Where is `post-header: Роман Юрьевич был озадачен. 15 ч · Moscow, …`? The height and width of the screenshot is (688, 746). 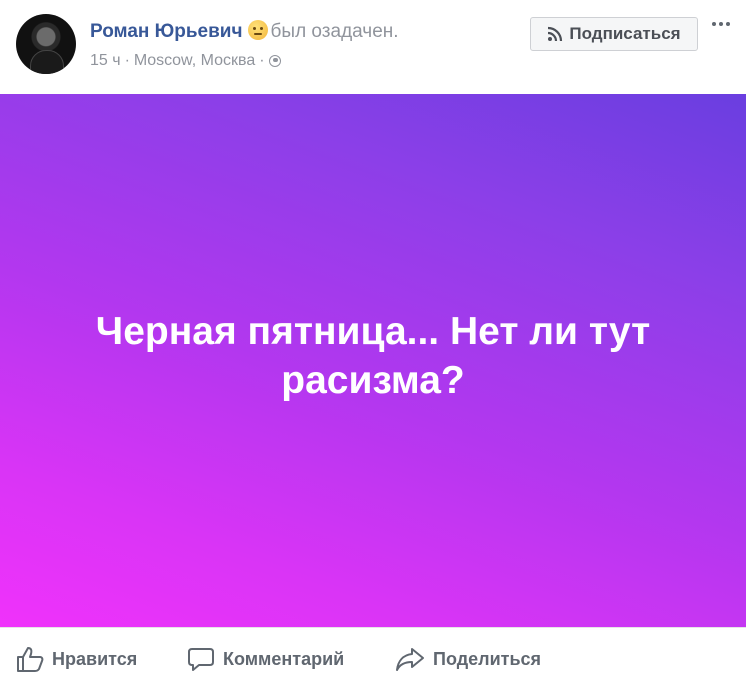
post-header: Роман Юрьевич был озадачен. 15 ч · Moscow, … is located at coordinates (373, 47).